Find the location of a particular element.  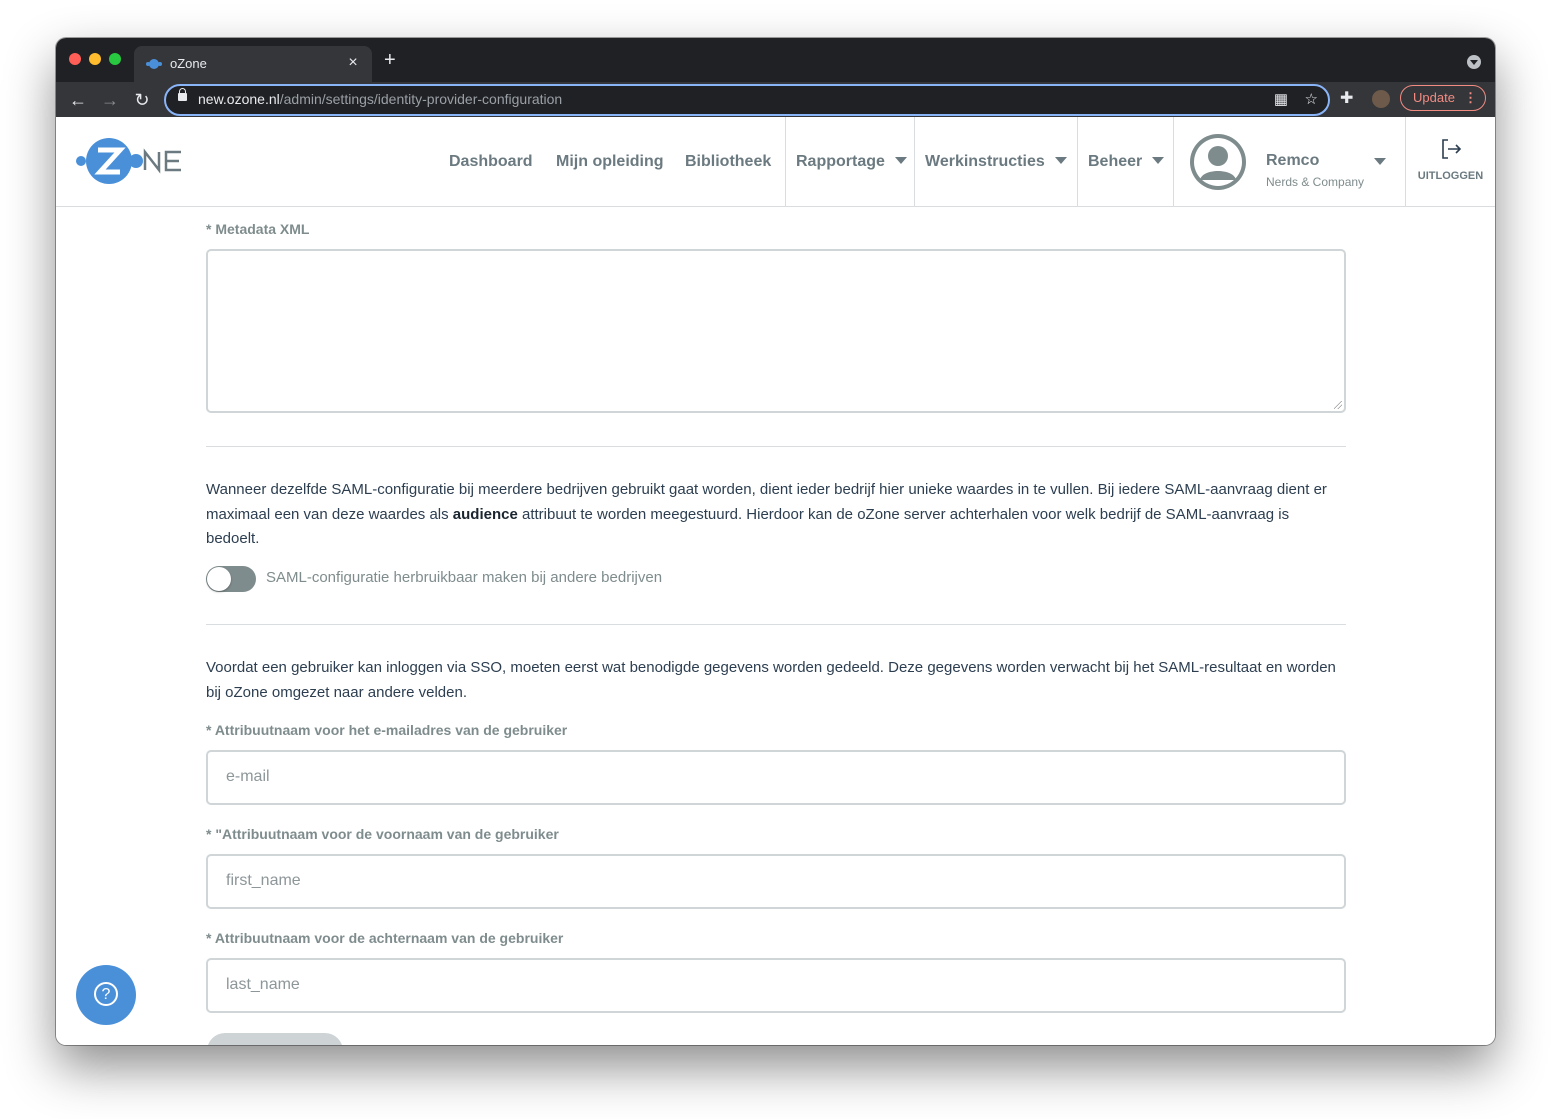

update-label: Update is located at coordinates (1434, 97).